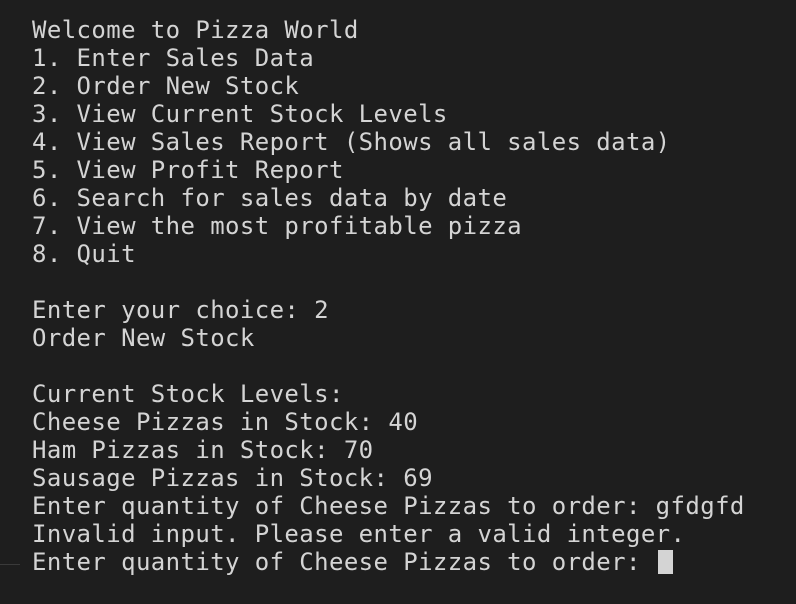 The width and height of the screenshot is (796, 604). What do you see at coordinates (166, 86) in the screenshot?
I see `menu-item-order-stock: 2. Order New Stock` at bounding box center [166, 86].